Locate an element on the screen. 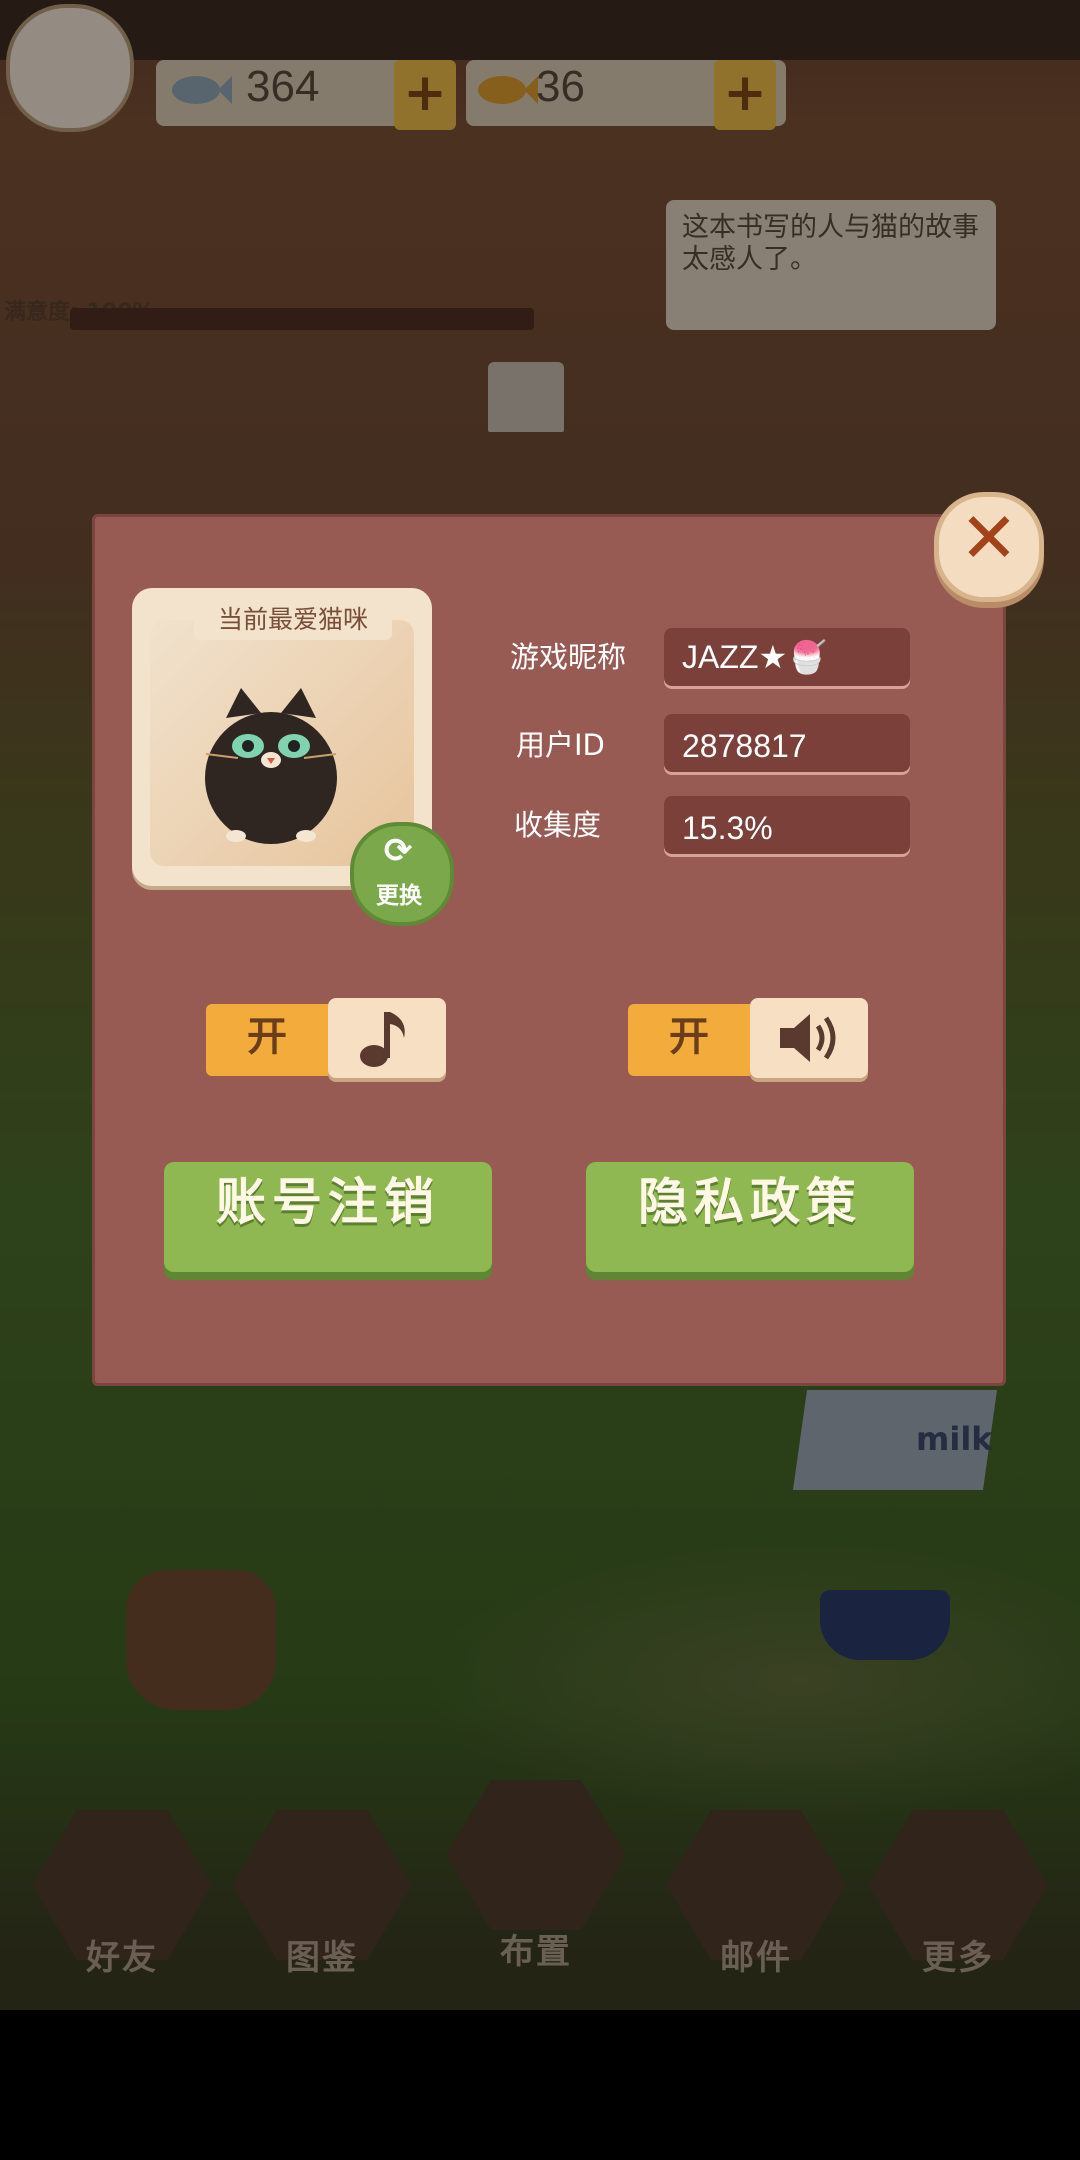 The image size is (1080, 2160). delete-account-button: 账号注销 is located at coordinates (328, 1217).